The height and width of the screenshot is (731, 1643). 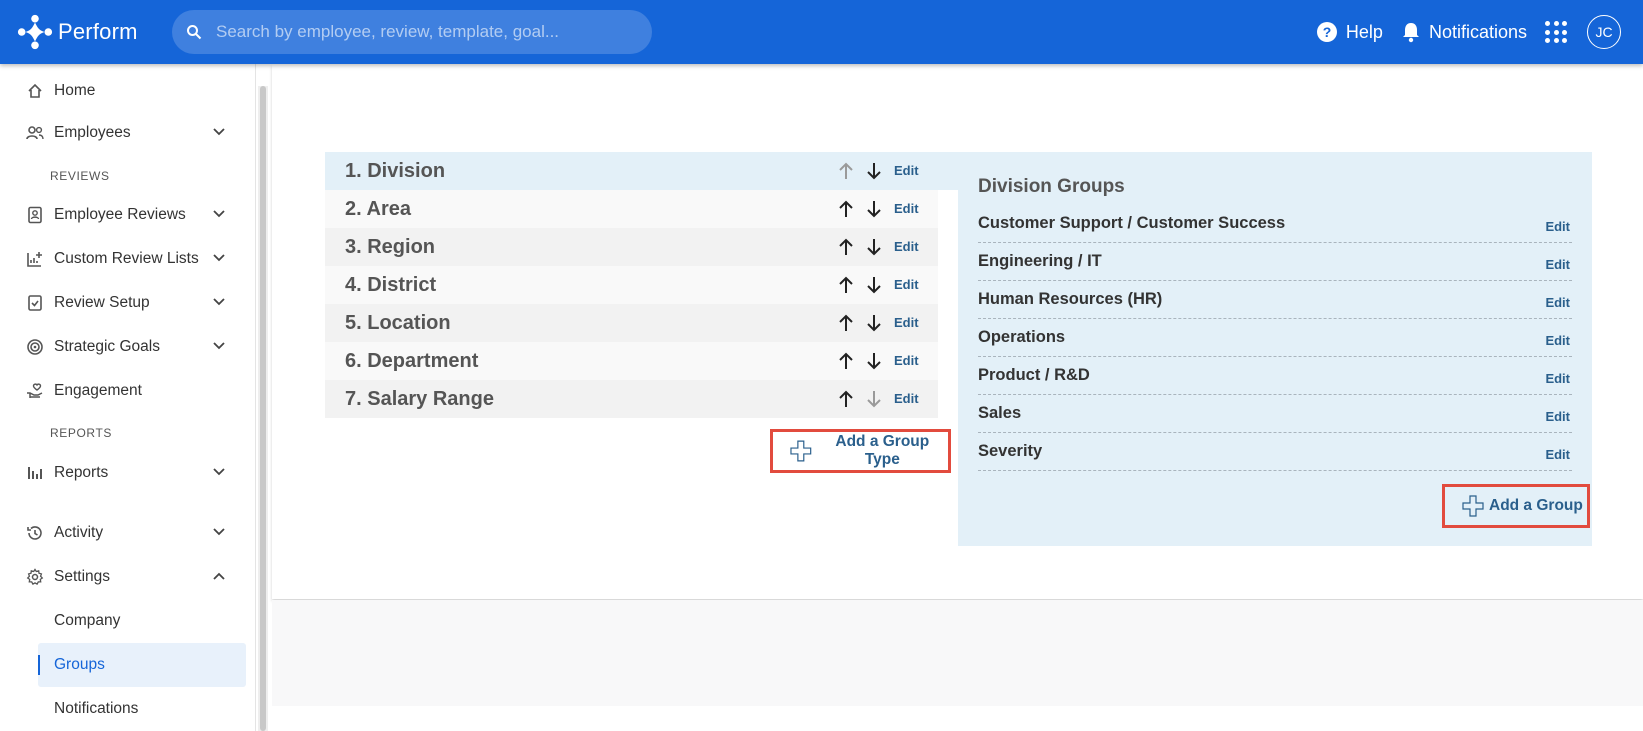 I want to click on sidebar-item-strategic-goals: Strategic Goals, so click(x=128, y=347).